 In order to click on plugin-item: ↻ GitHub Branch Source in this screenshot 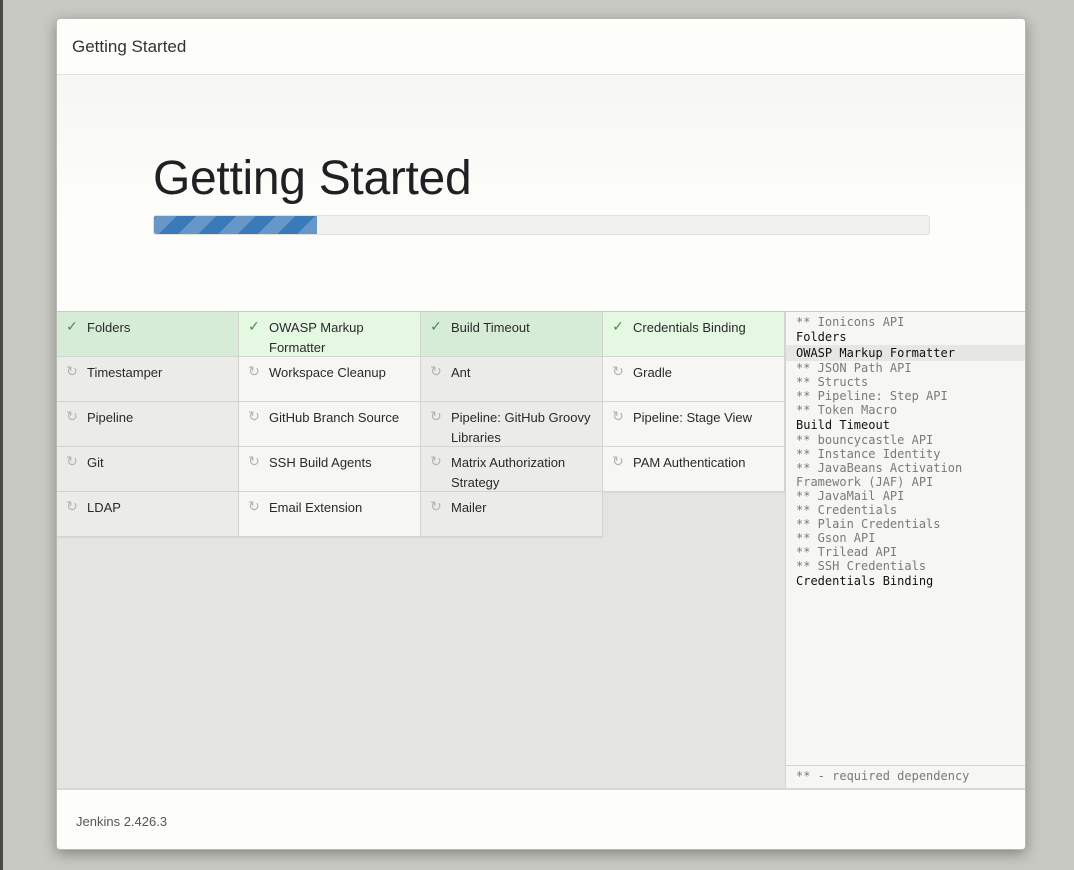, I will do `click(330, 424)`.